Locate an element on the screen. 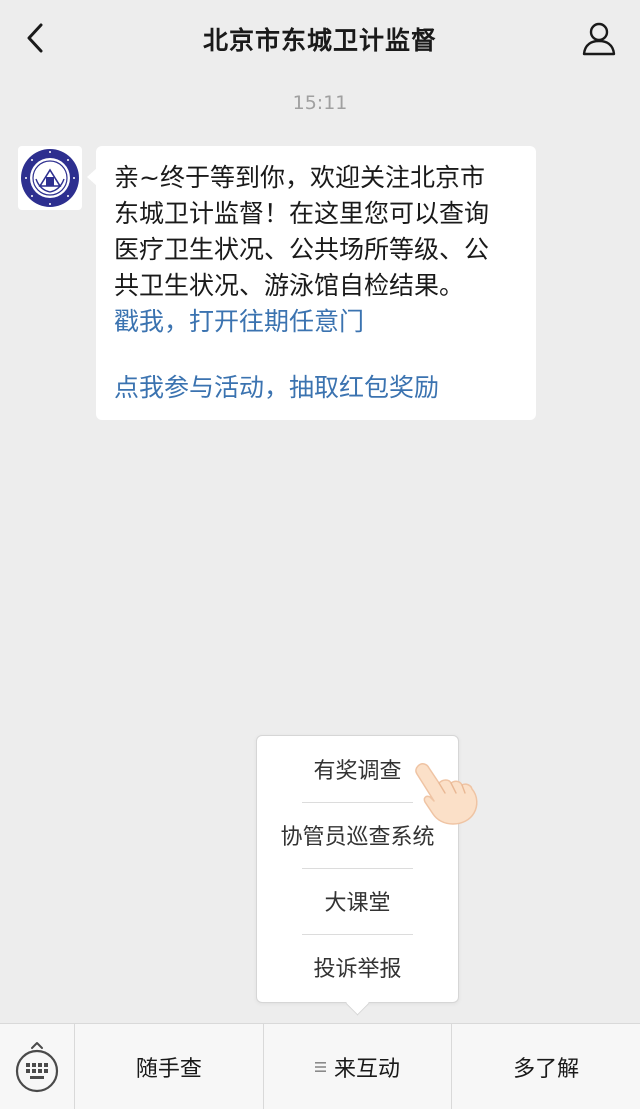  menu-item-lecture-hall: 大课堂 is located at coordinates (357, 901).